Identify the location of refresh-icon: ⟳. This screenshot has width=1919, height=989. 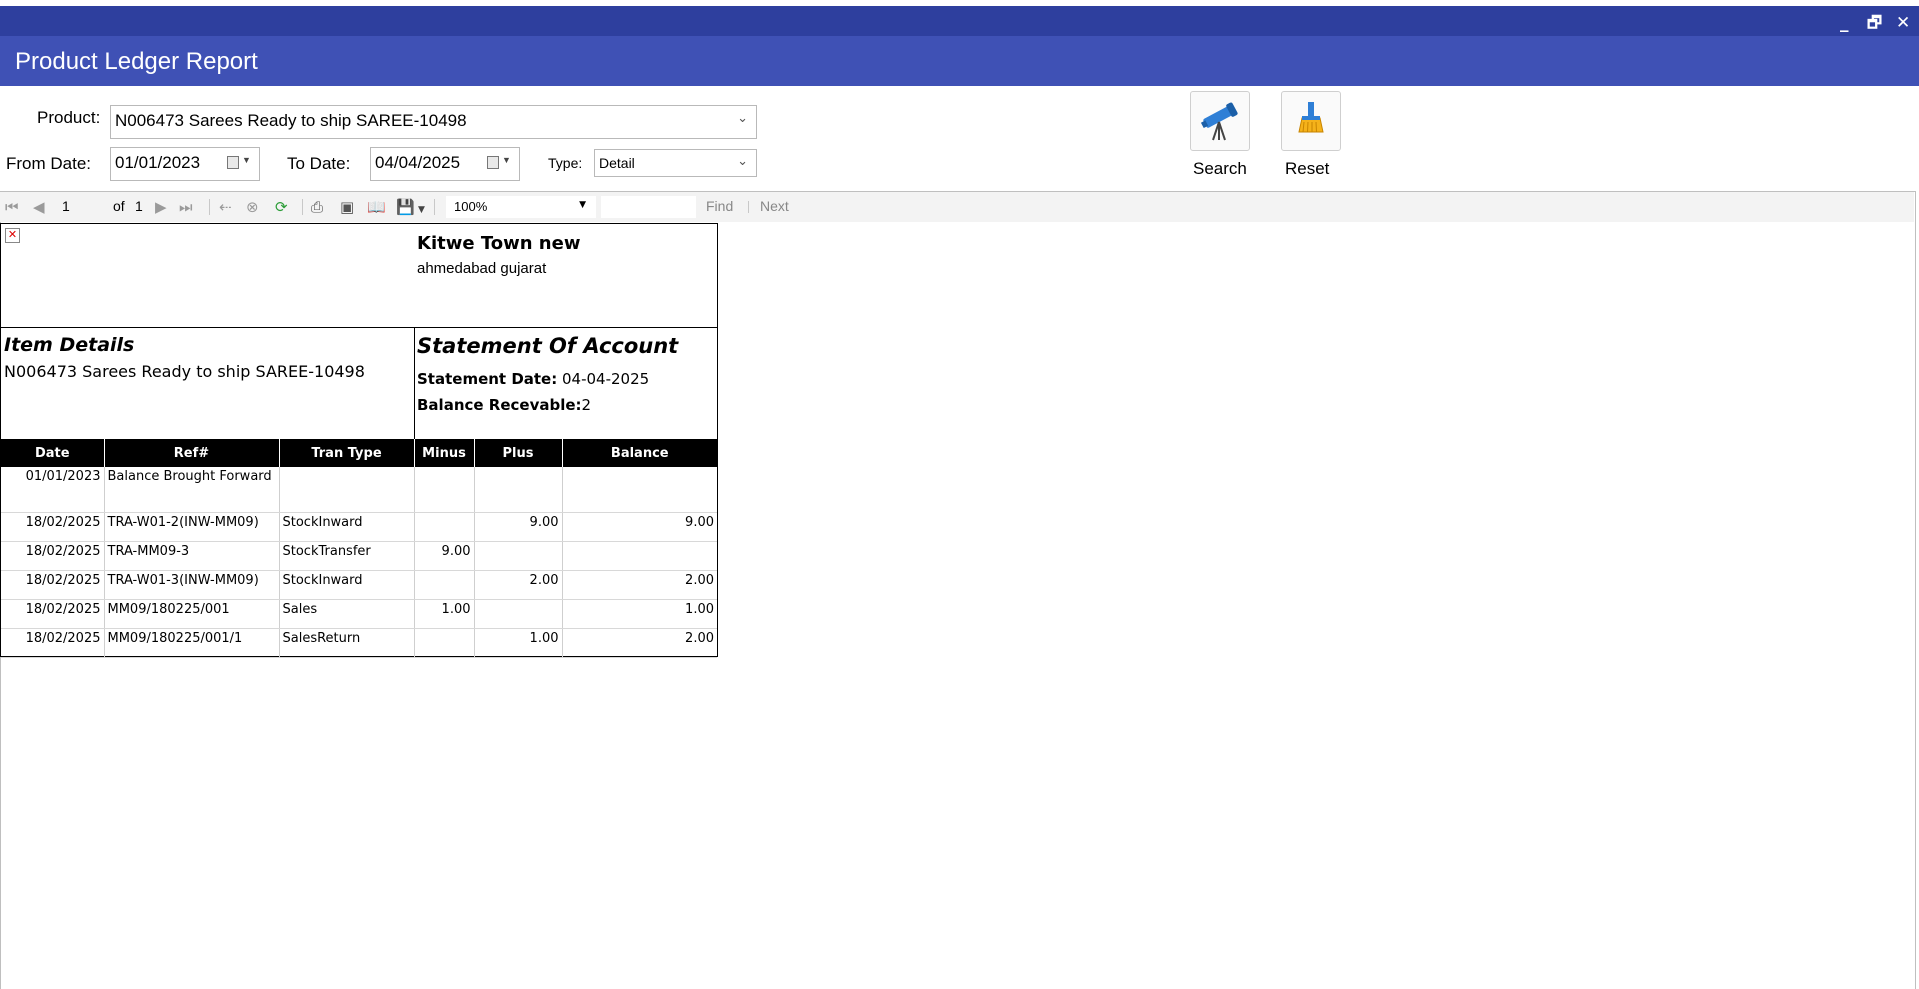
(281, 207).